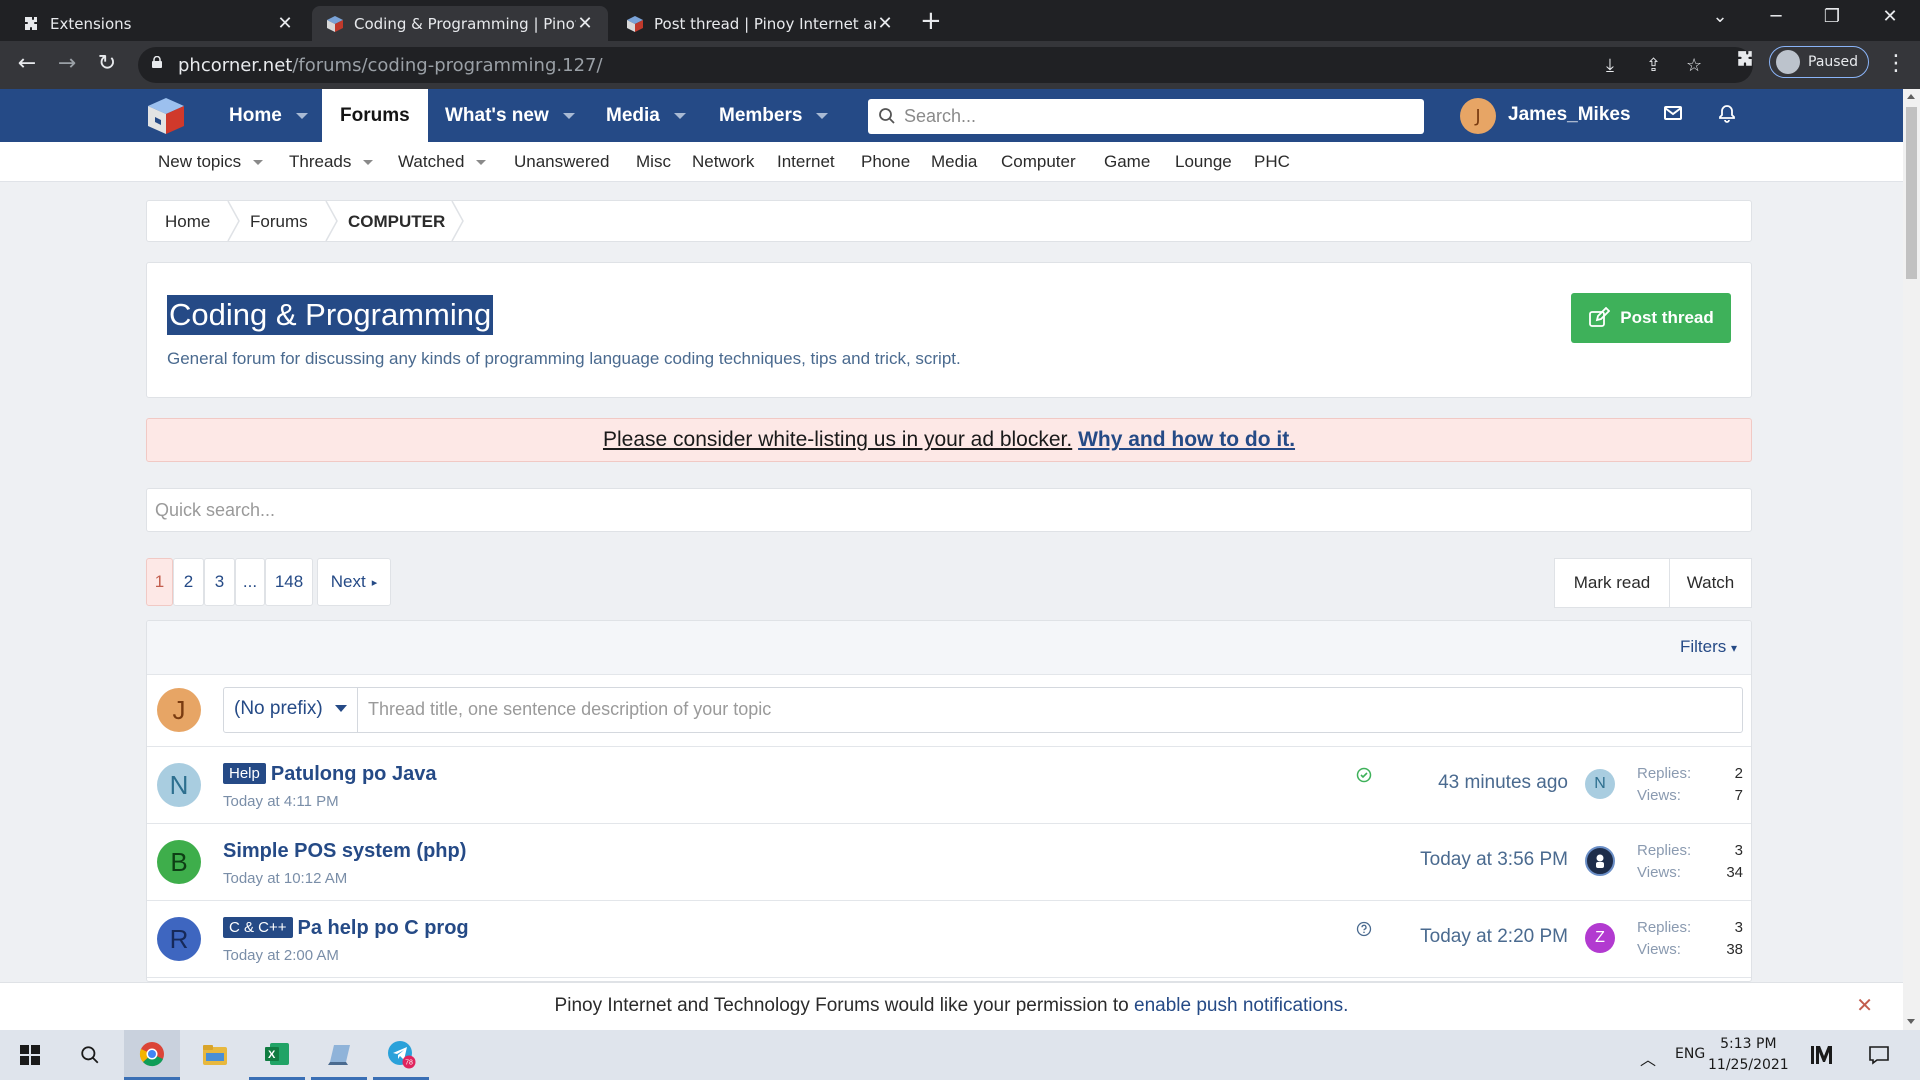 The width and height of the screenshot is (1920, 1080). I want to click on adblock-howto-link: Why and how to do it., so click(1186, 439).